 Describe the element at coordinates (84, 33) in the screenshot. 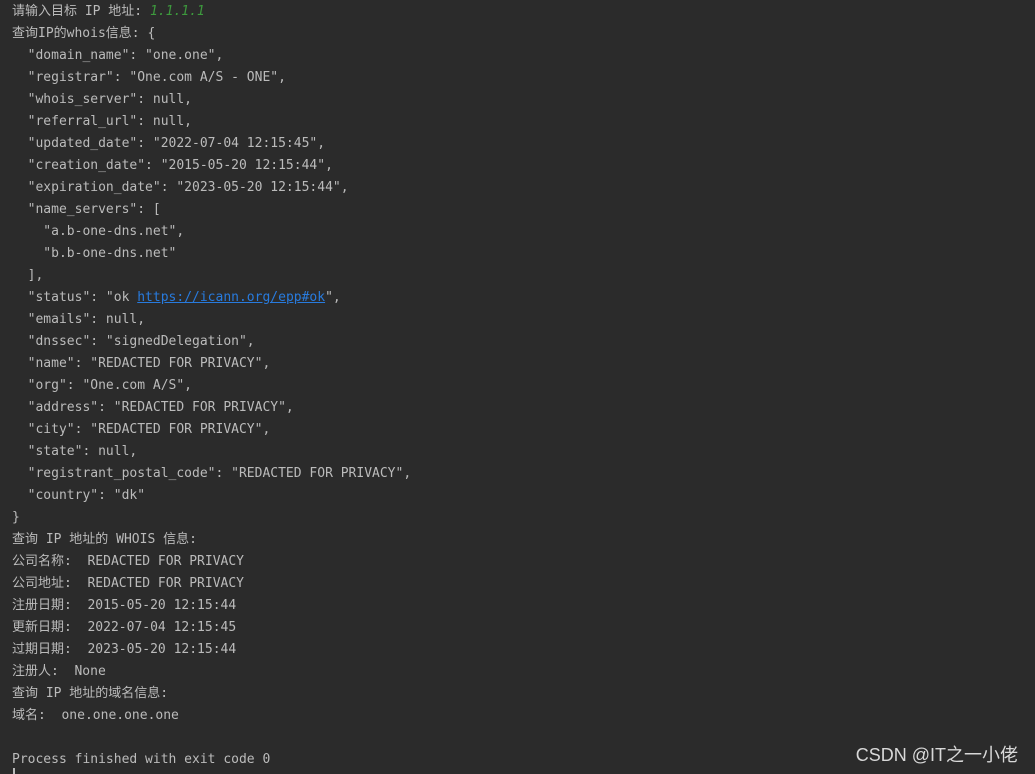

I see `output-line: 查询IP的whois信息: {` at that location.